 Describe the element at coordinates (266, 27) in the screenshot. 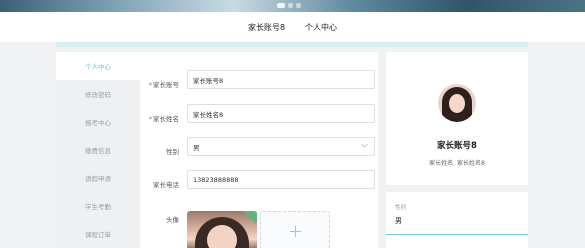

I see `nav-link-account: 家长账号8` at that location.